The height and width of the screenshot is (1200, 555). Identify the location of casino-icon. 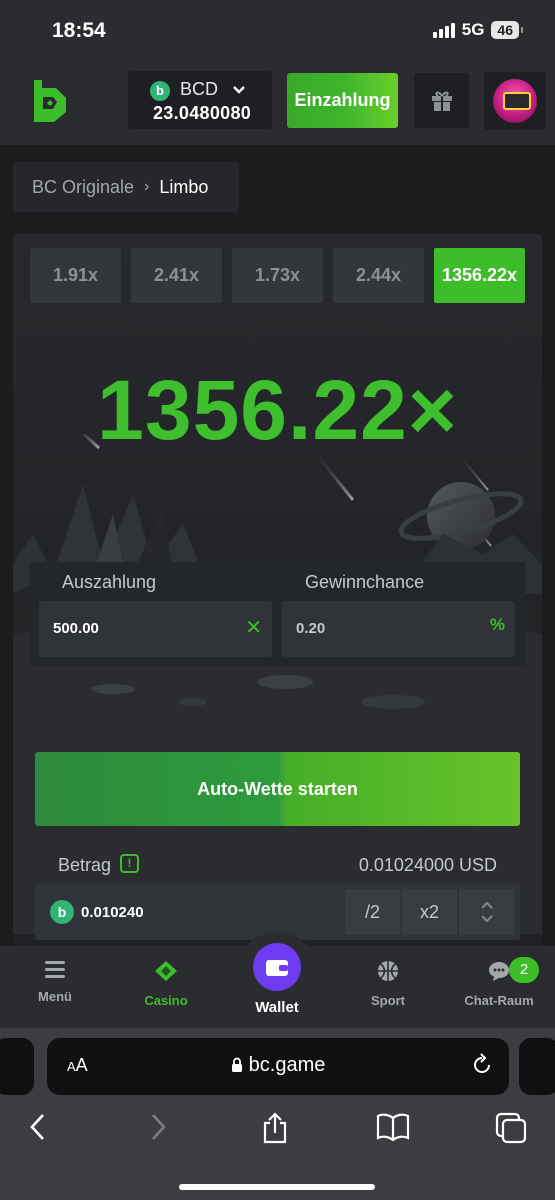
(166, 971).